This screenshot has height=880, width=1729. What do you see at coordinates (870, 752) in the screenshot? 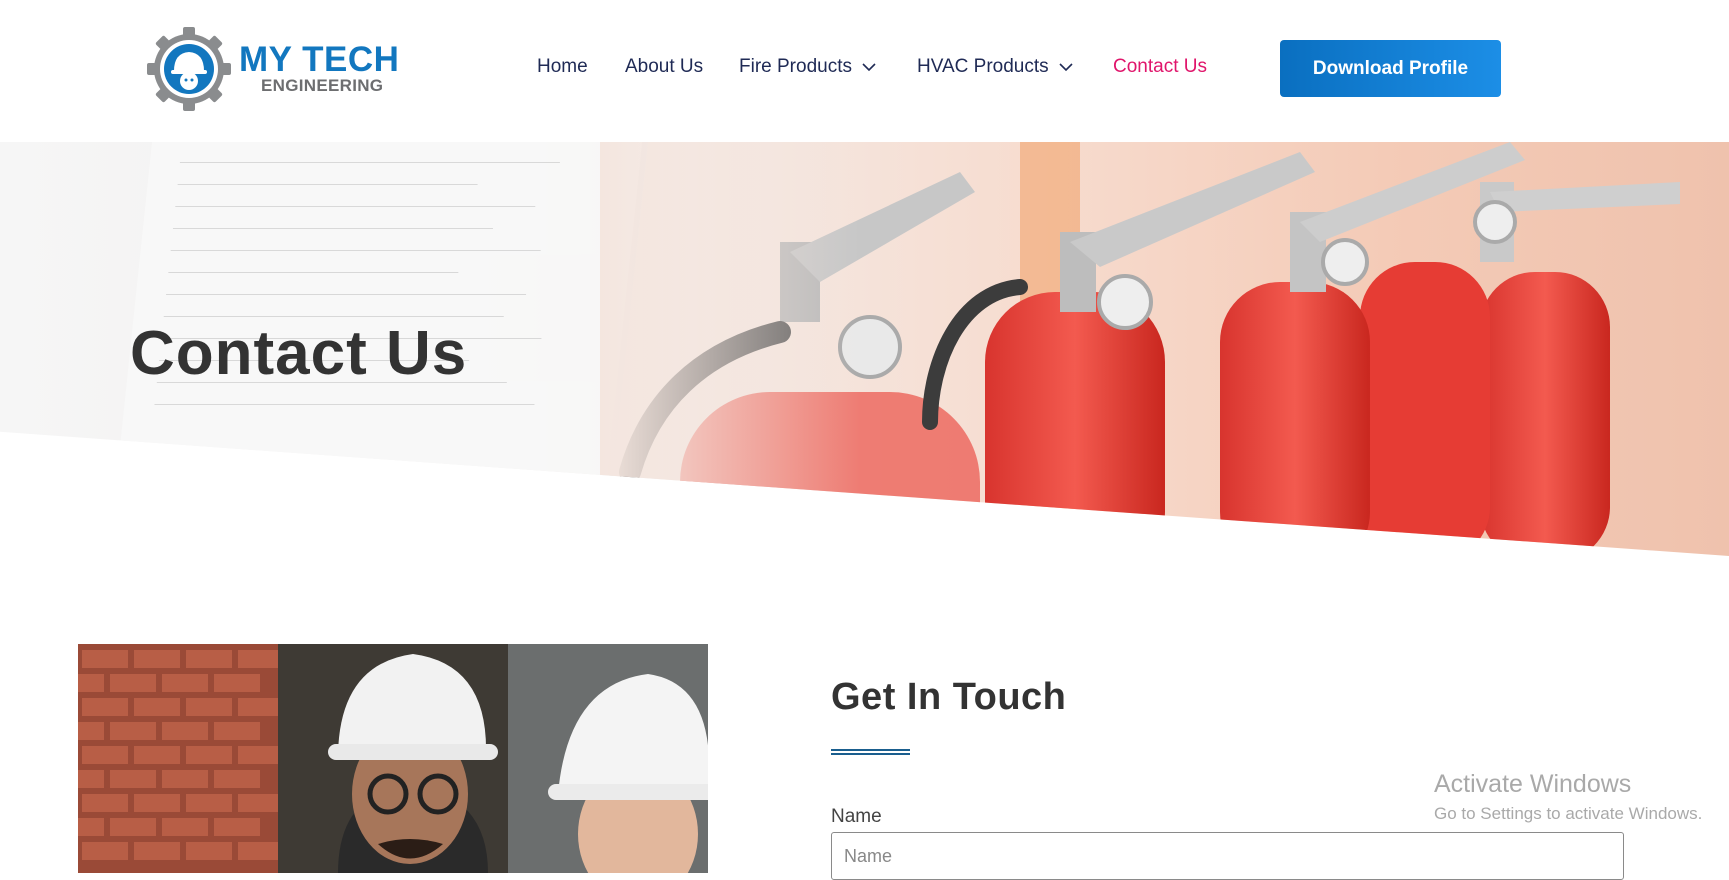
I see `title-divider` at bounding box center [870, 752].